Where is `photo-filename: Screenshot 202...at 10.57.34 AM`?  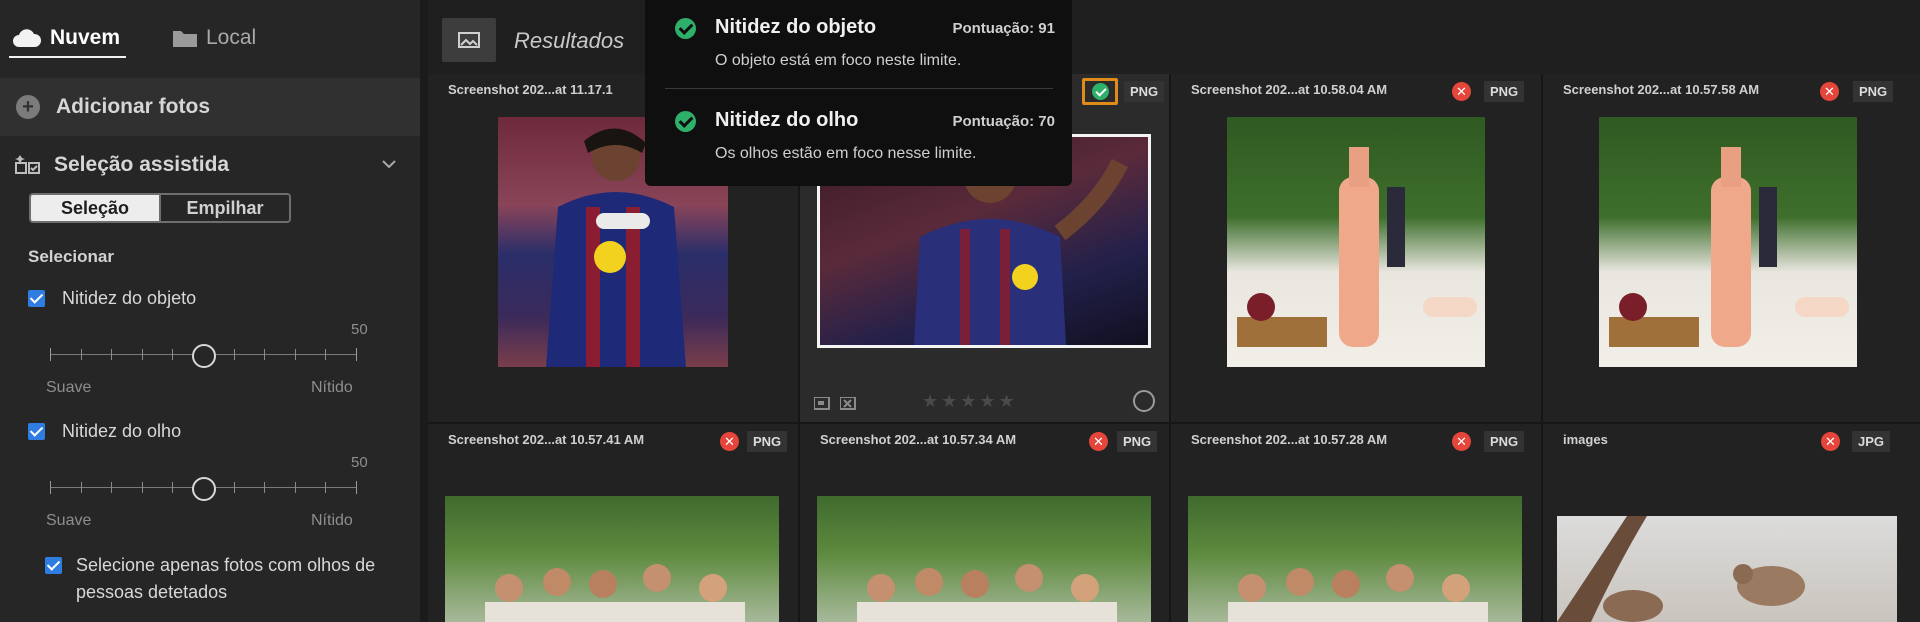 photo-filename: Screenshot 202...at 10.57.34 AM is located at coordinates (918, 439).